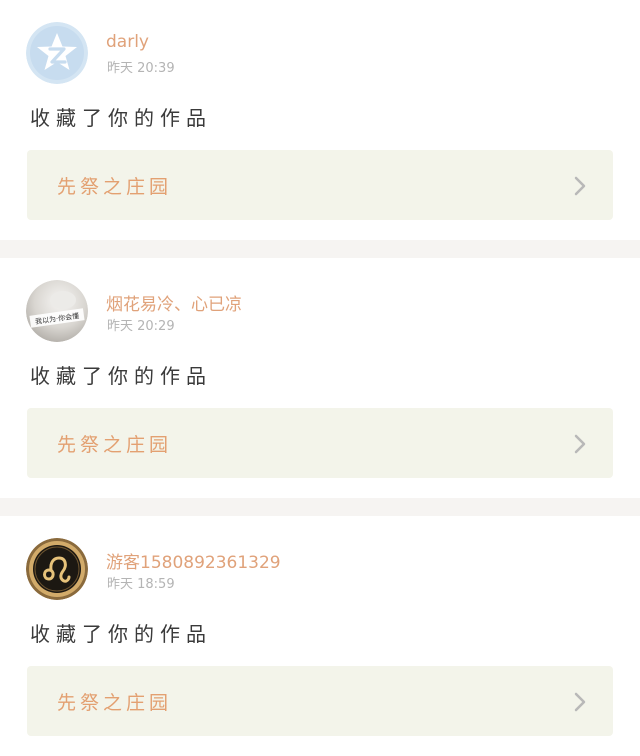 The width and height of the screenshot is (640, 756). Describe the element at coordinates (174, 302) in the screenshot. I see `username: 烟花易冷、心已凉` at that location.